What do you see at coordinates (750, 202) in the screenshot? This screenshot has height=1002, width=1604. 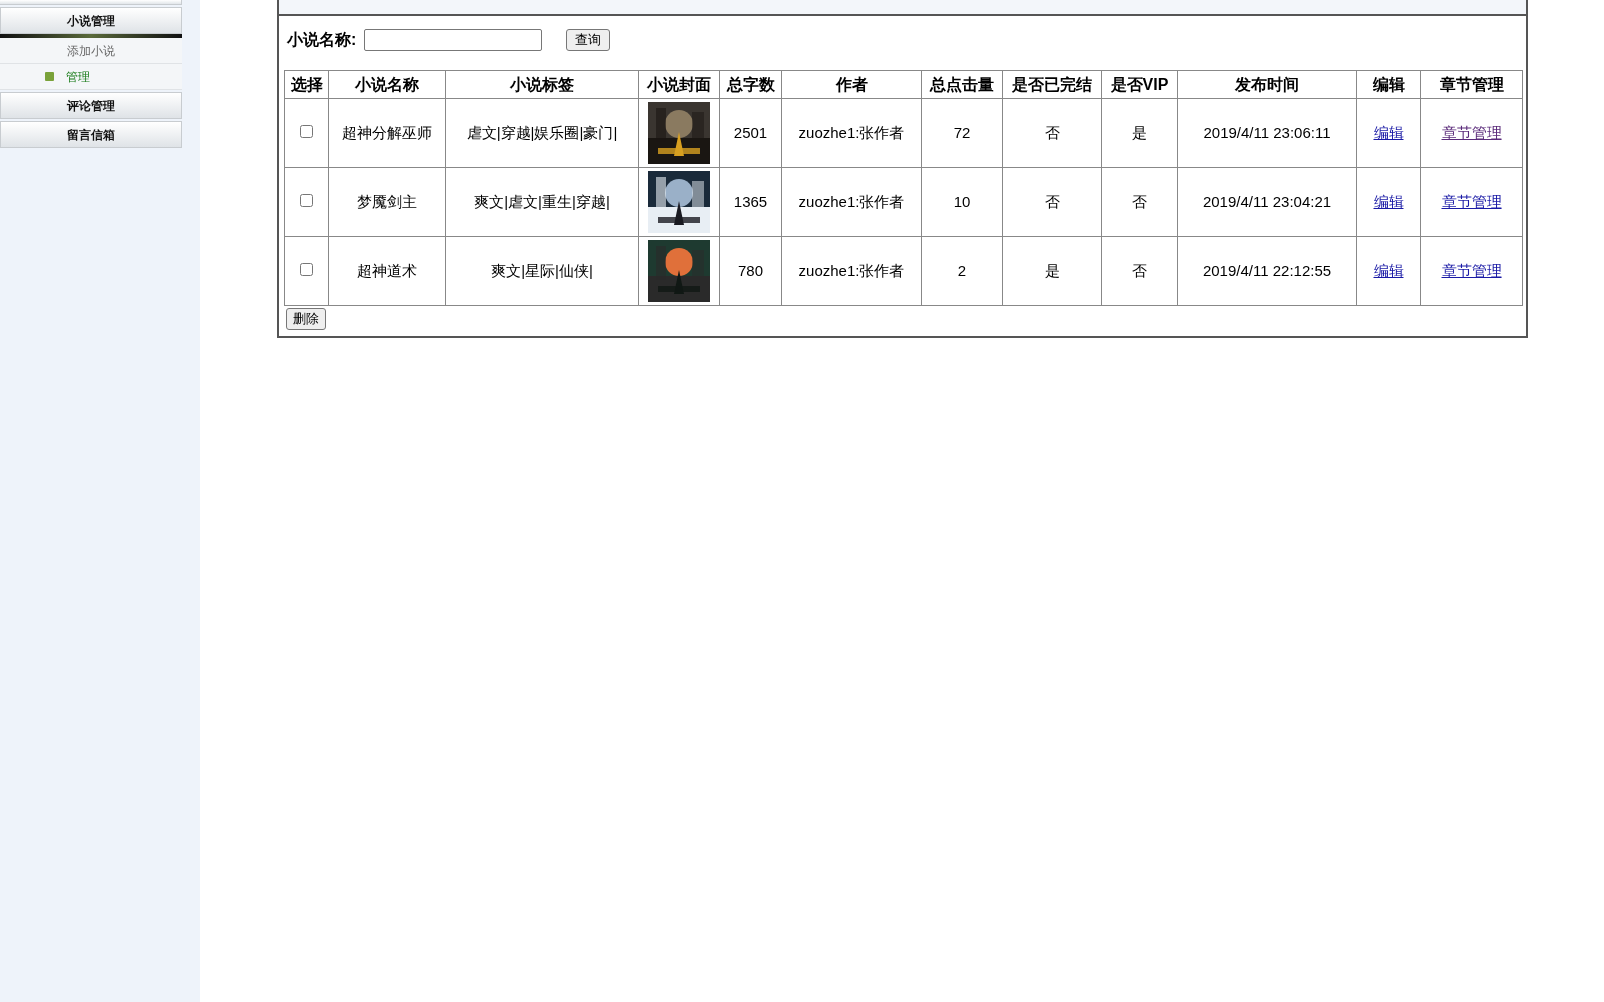 I see `table-cell: 1365` at bounding box center [750, 202].